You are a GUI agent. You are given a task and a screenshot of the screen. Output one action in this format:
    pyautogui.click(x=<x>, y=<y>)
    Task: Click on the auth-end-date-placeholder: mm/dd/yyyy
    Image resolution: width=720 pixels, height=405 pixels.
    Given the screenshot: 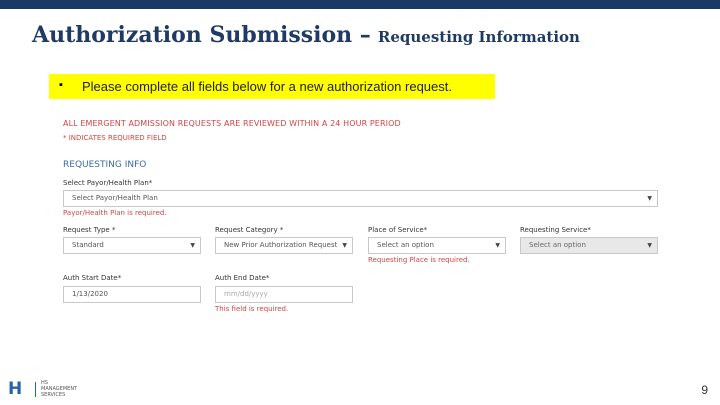 What is the action you would take?
    pyautogui.click(x=246, y=294)
    